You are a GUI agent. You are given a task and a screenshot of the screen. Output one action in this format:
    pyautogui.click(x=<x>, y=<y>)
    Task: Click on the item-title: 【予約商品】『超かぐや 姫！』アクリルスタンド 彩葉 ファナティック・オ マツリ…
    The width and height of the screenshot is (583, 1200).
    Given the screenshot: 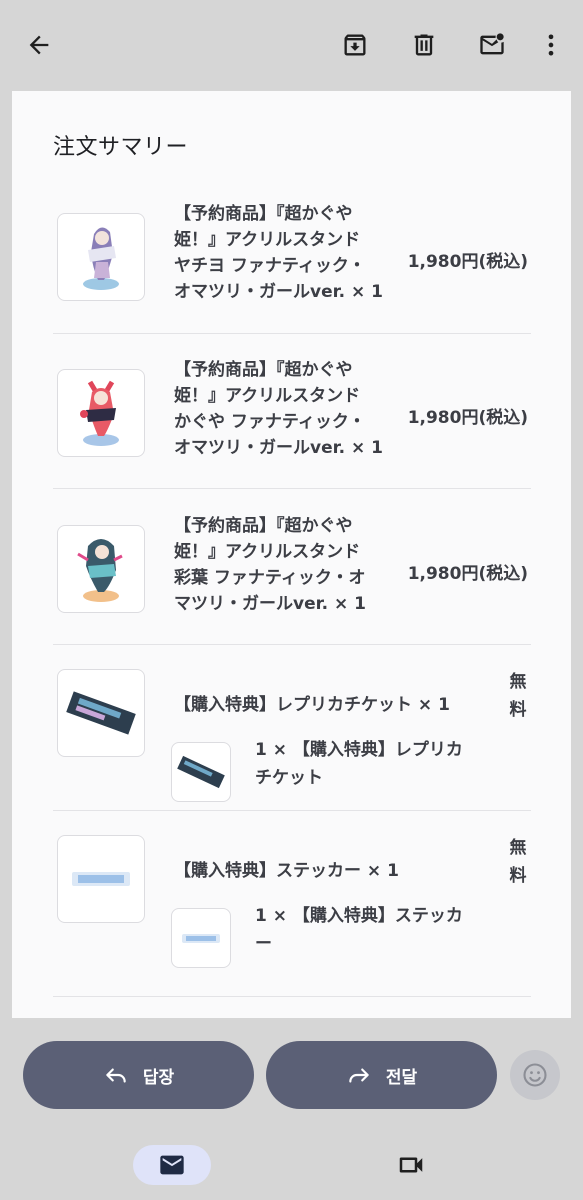 What is the action you would take?
    pyautogui.click(x=270, y=565)
    